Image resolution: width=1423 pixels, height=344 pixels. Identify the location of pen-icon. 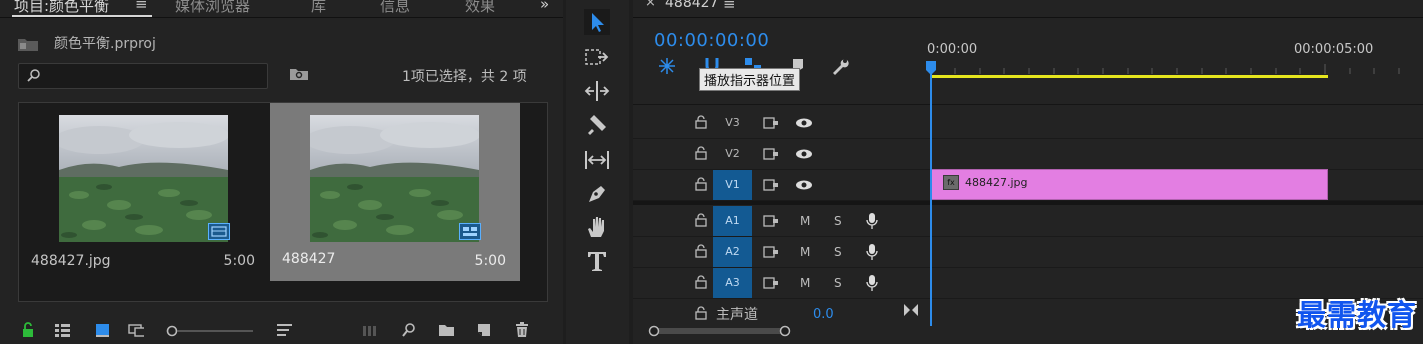
(597, 194).